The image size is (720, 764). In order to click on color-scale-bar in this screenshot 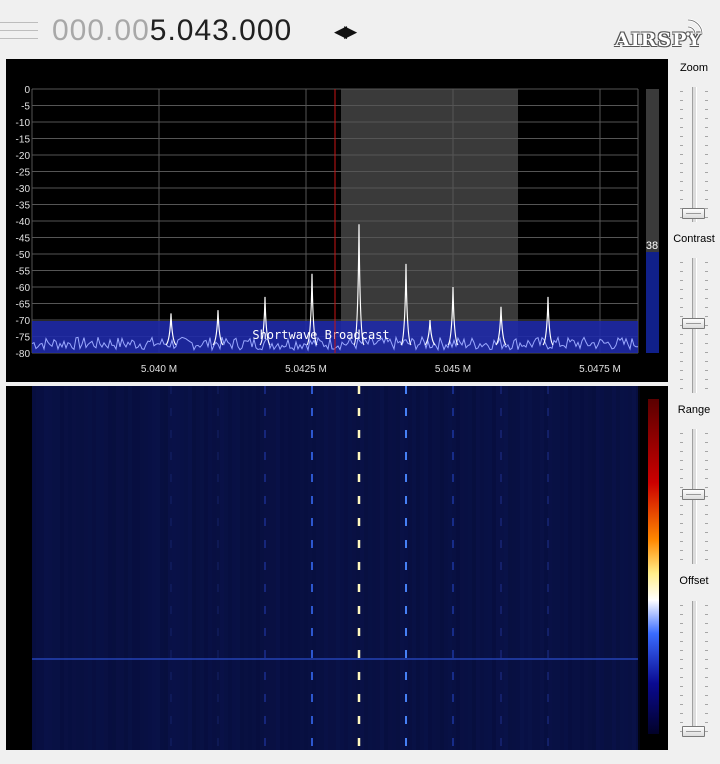, I will do `click(653, 566)`.